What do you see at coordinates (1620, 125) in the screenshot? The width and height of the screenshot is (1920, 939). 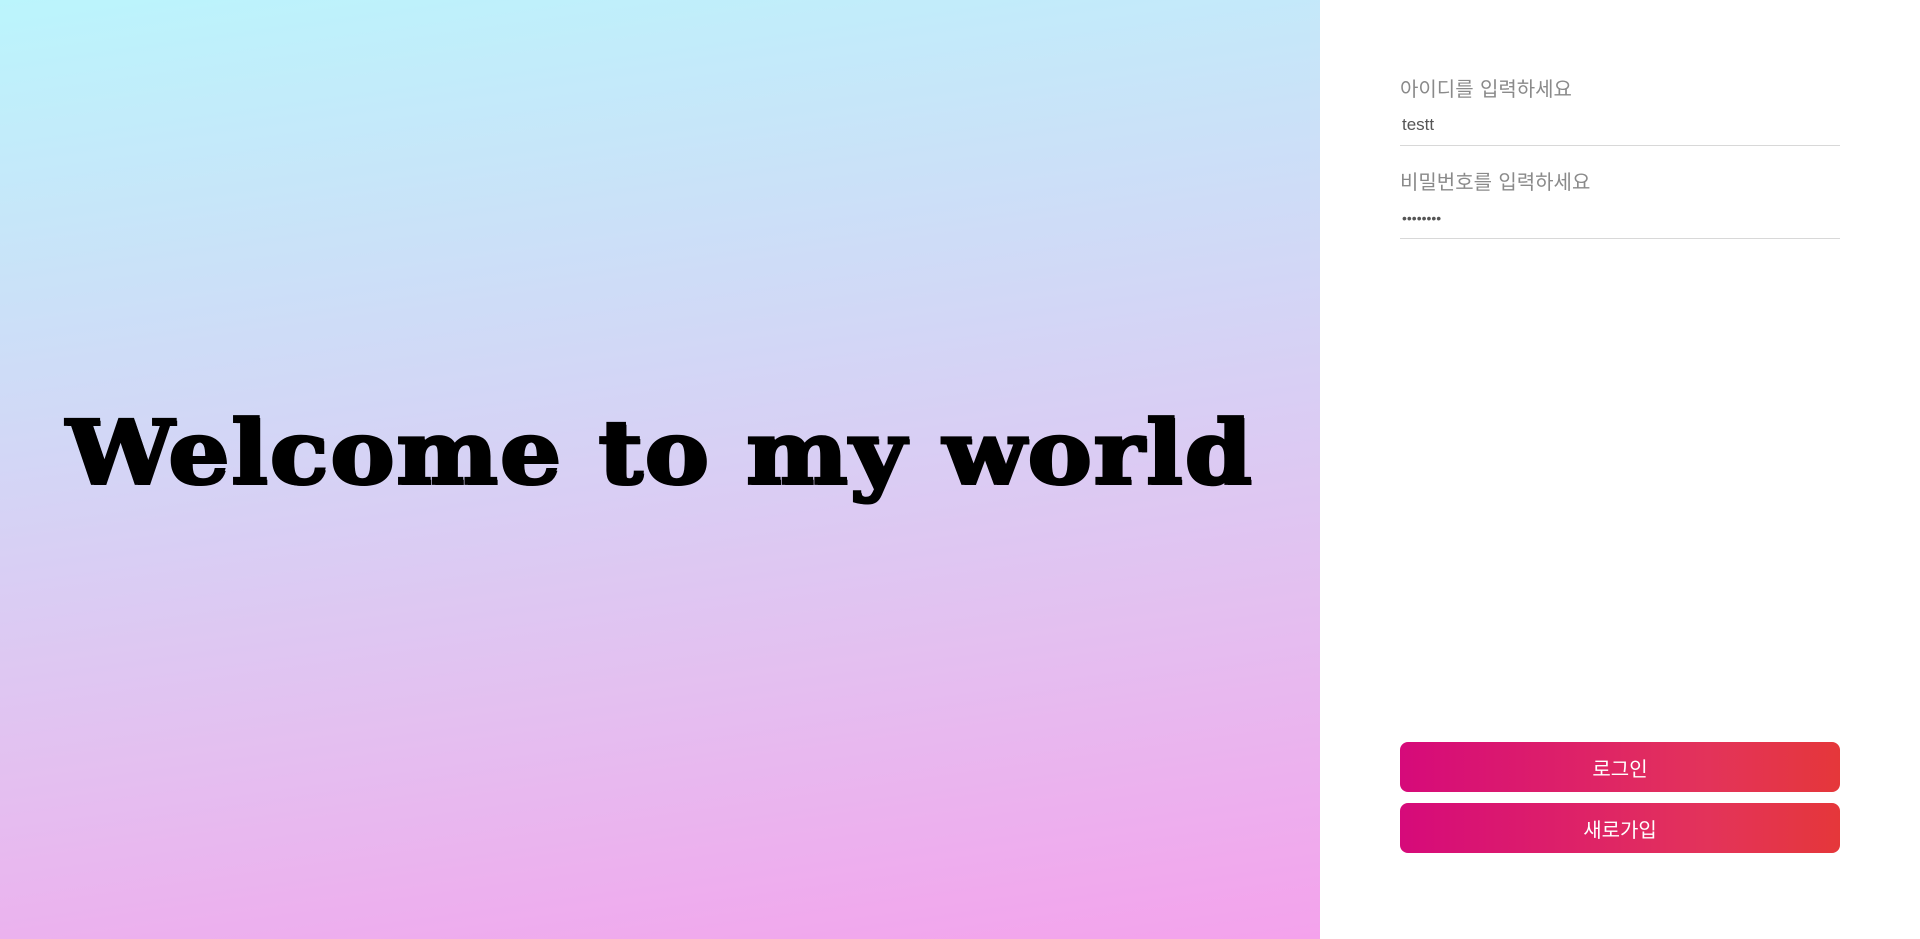 I see `username-input` at bounding box center [1620, 125].